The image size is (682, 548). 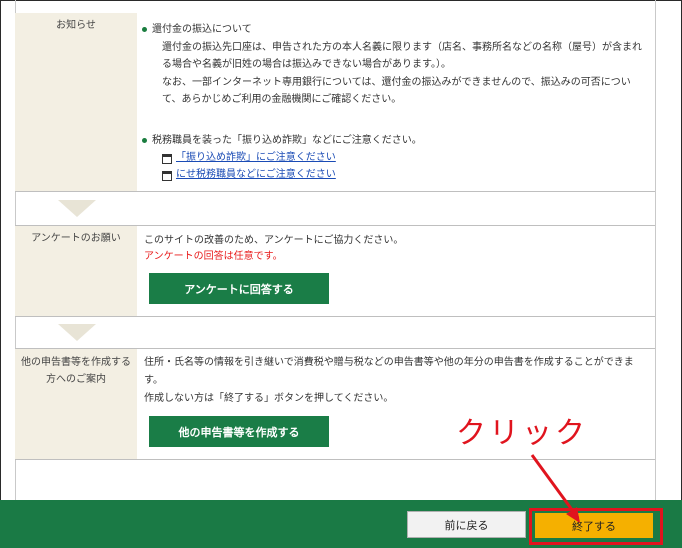 I want to click on annotation-arrow-icon, so click(x=555, y=488).